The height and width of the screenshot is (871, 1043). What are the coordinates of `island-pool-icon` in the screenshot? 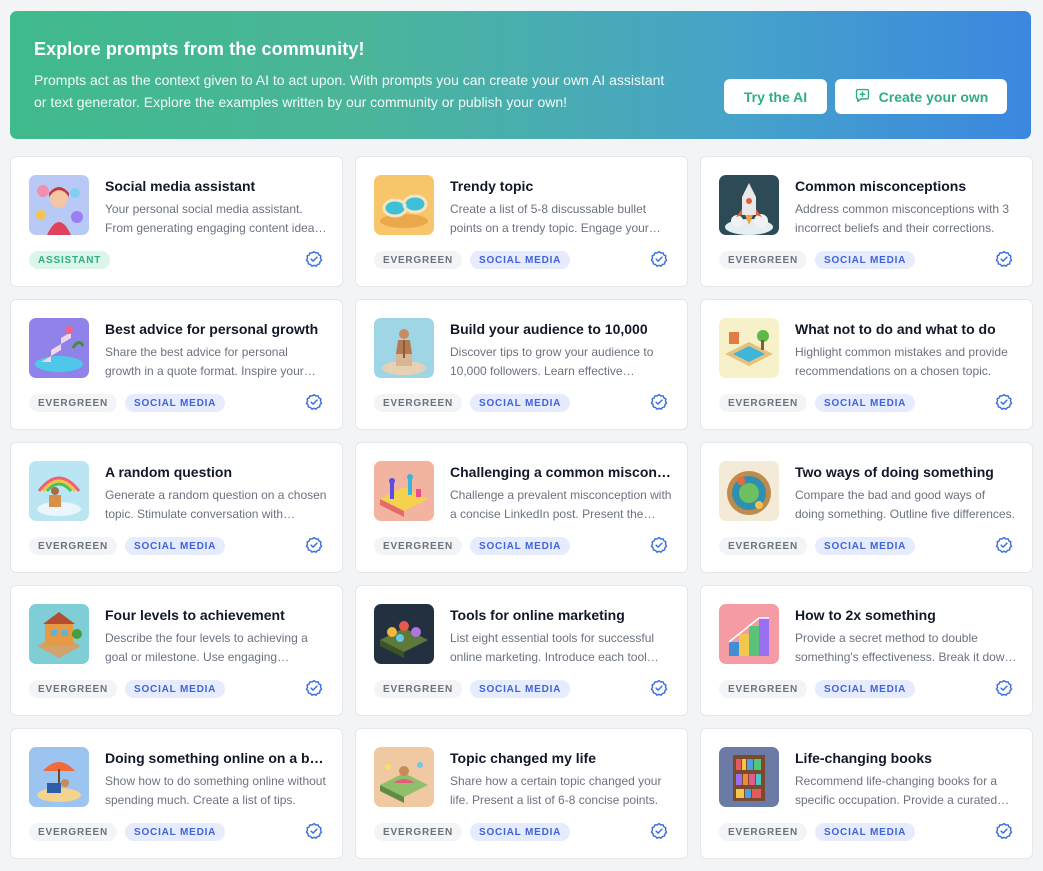 It's located at (749, 348).